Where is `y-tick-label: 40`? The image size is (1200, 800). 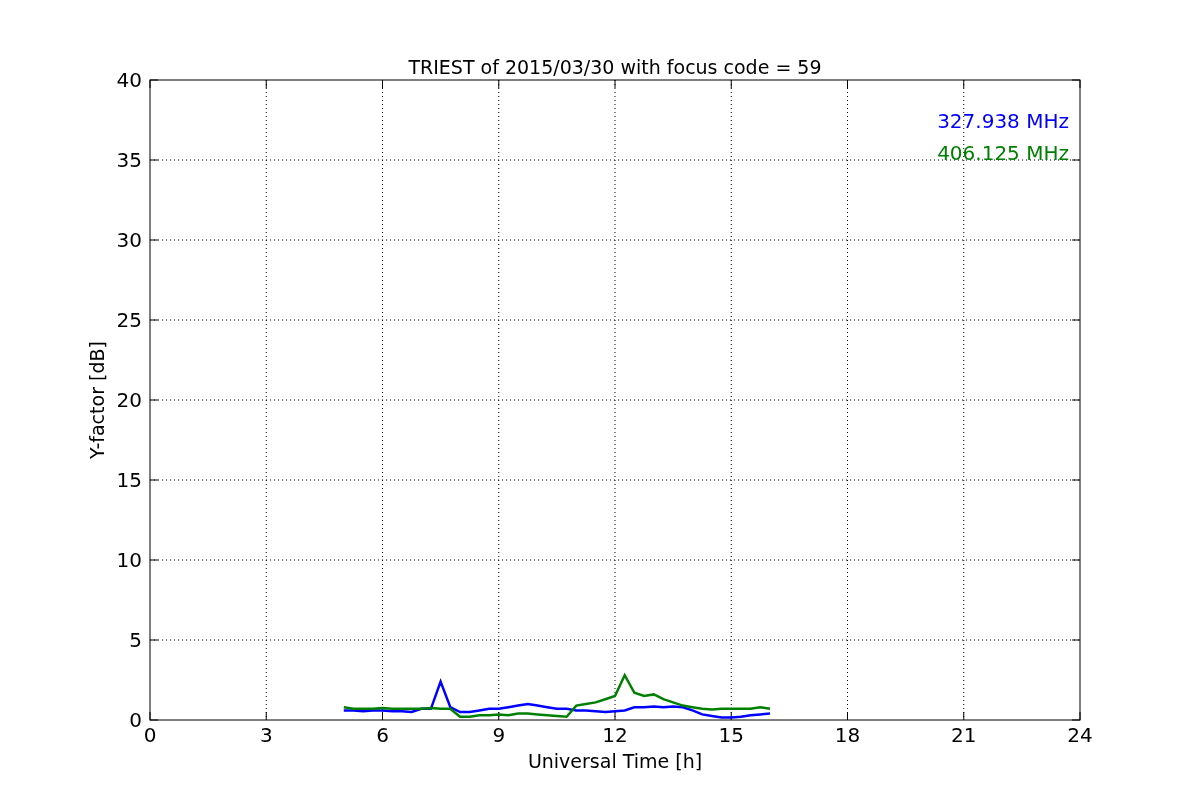 y-tick-label: 40 is located at coordinates (129, 80).